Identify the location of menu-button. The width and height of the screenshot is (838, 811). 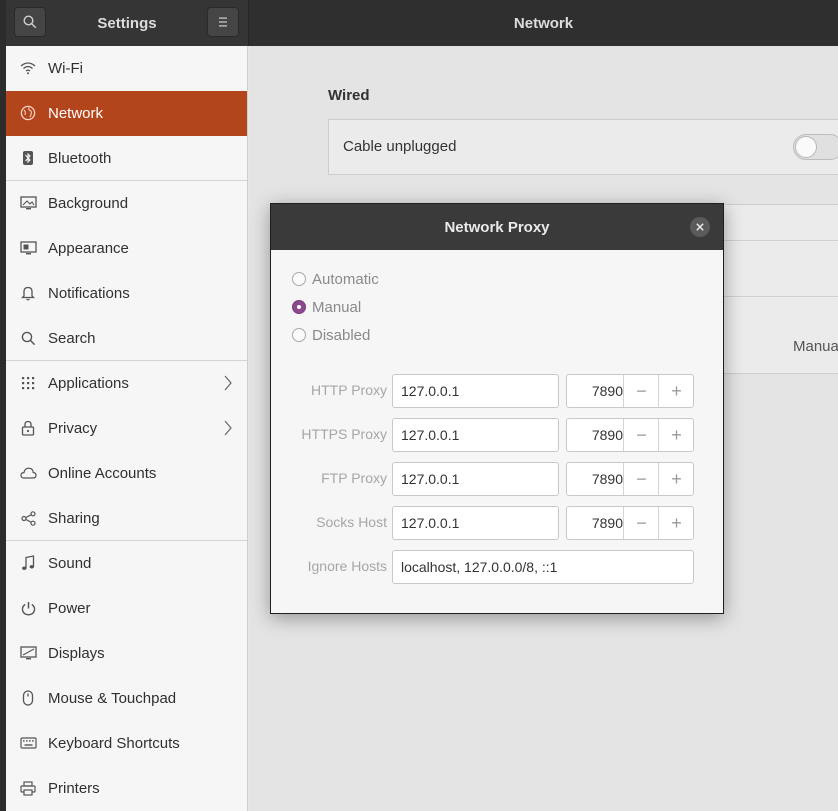
(223, 22).